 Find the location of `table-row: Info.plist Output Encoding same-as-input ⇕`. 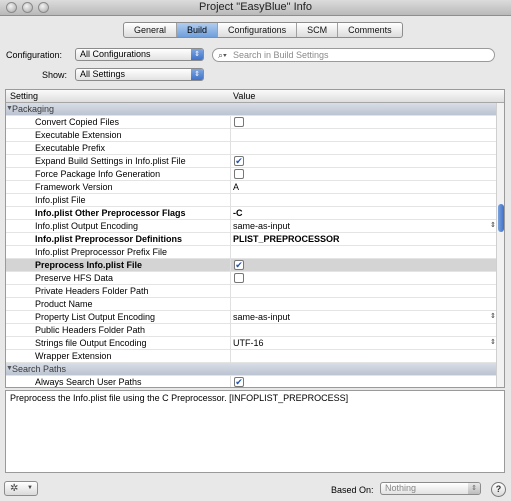

table-row: Info.plist Output Encoding same-as-input ⇕ is located at coordinates (251, 226).